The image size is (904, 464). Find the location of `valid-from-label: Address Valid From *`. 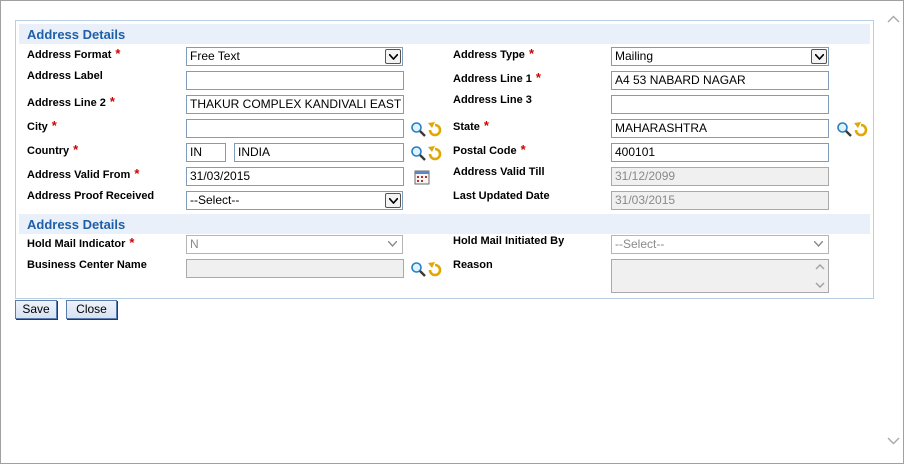

valid-from-label: Address Valid From * is located at coordinates (83, 173).